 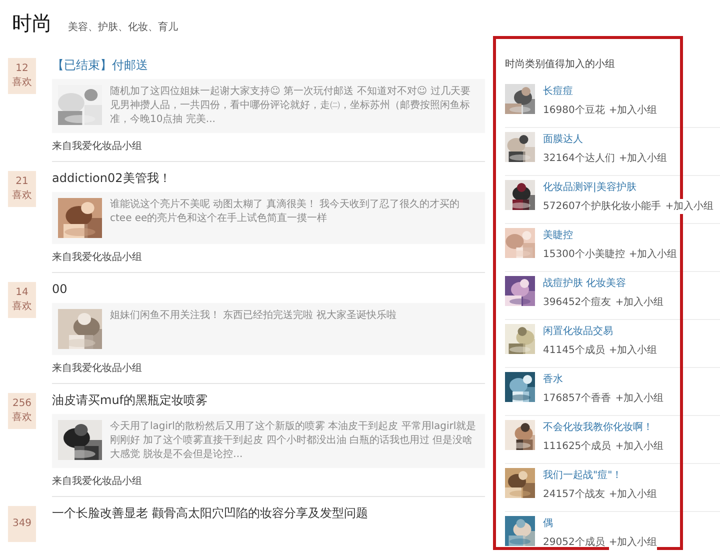 I want to click on group-name: 长痘痘, so click(x=600, y=91).